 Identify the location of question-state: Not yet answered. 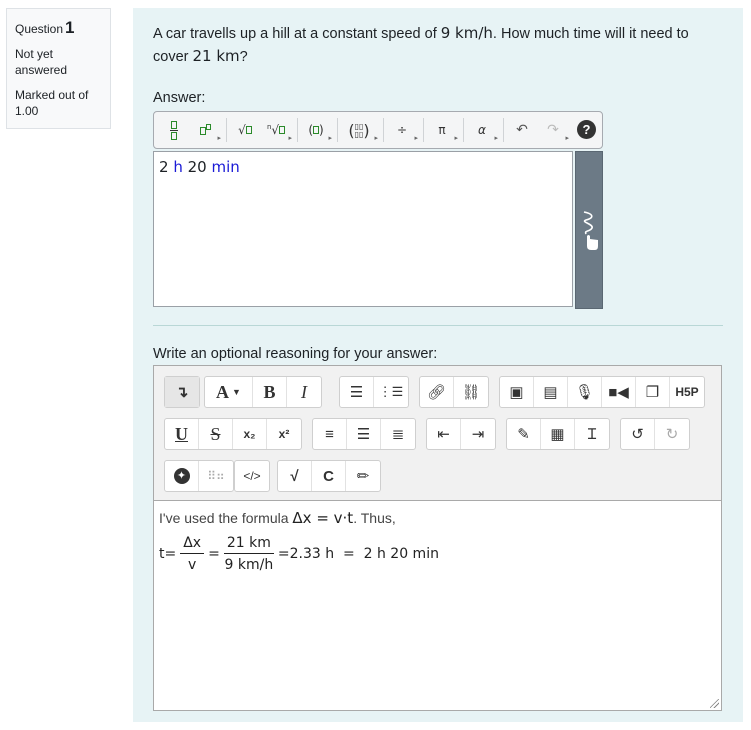
(41, 62).